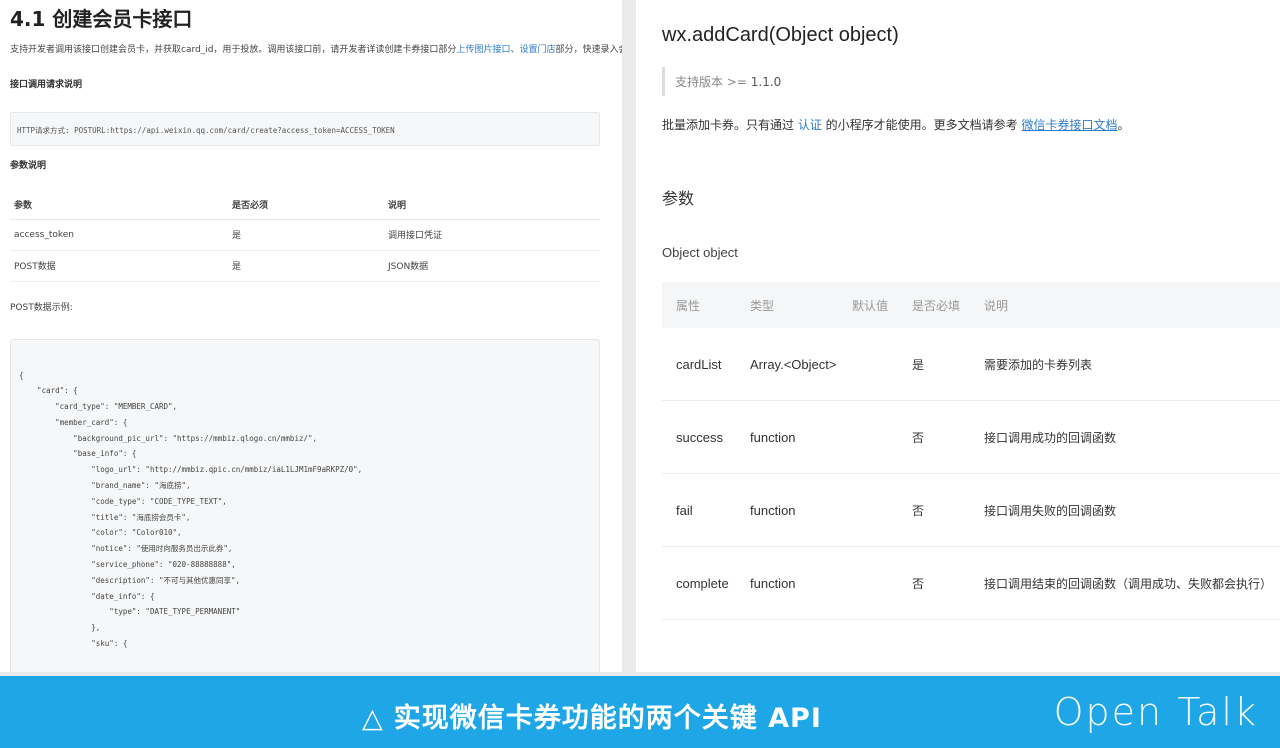  I want to click on open-talk-logo: Open Talk, so click(1155, 712).